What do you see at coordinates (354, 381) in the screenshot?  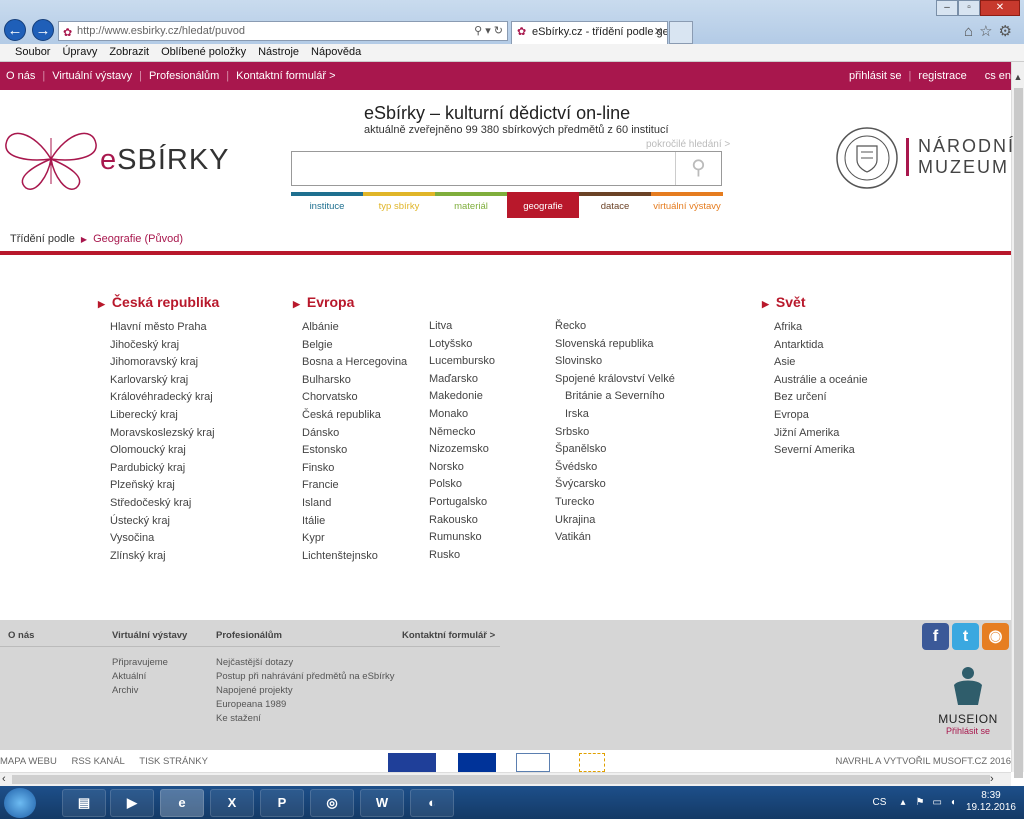 I see `country-link: Bulharsko` at bounding box center [354, 381].